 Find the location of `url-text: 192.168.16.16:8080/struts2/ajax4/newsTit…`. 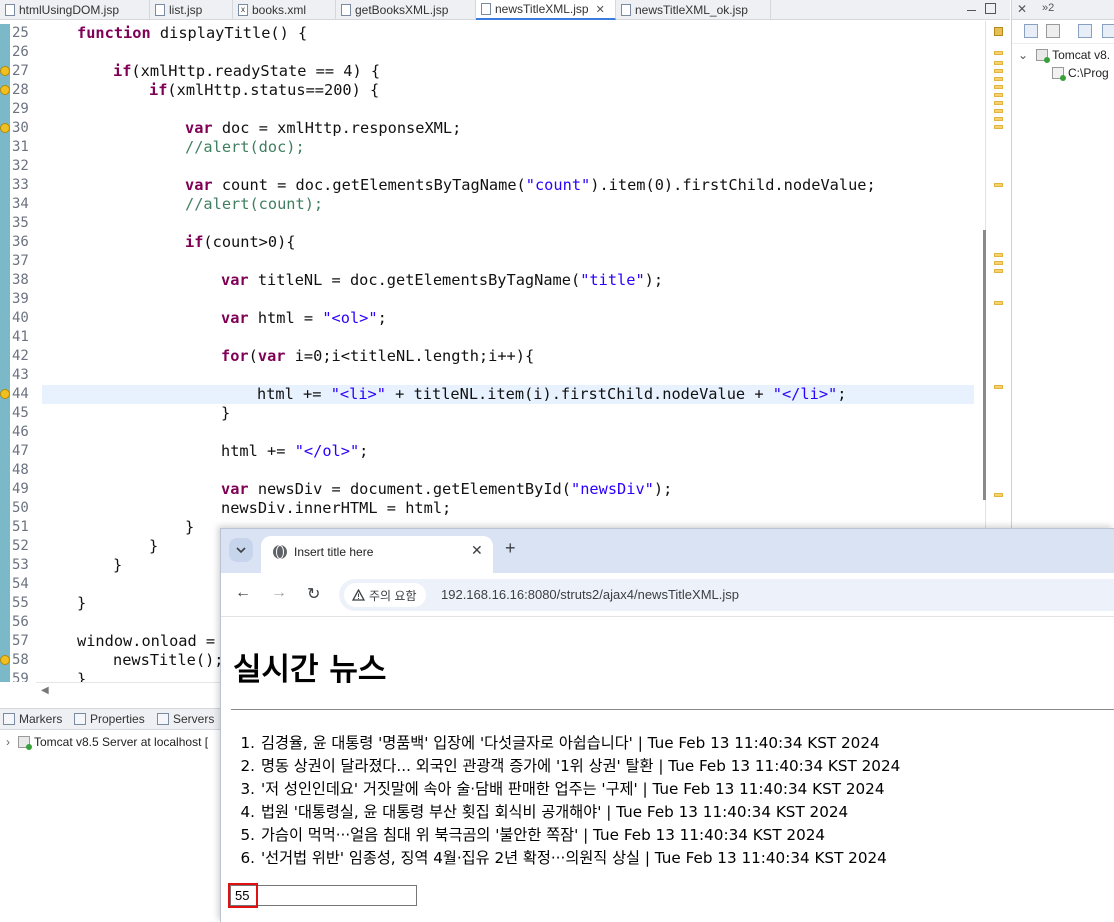

url-text: 192.168.16.16:8080/struts2/ajax4/newsTit… is located at coordinates (590, 594).